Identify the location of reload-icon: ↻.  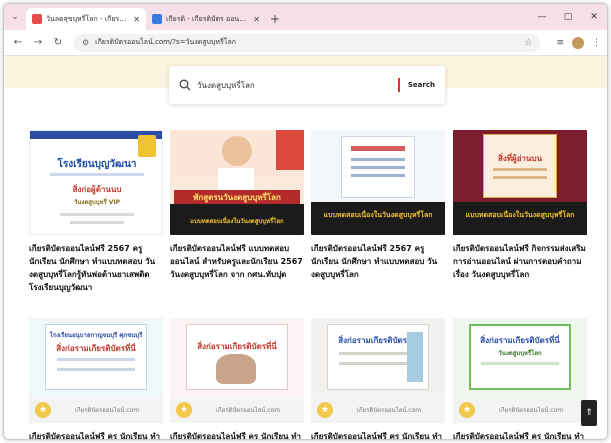
(58, 42).